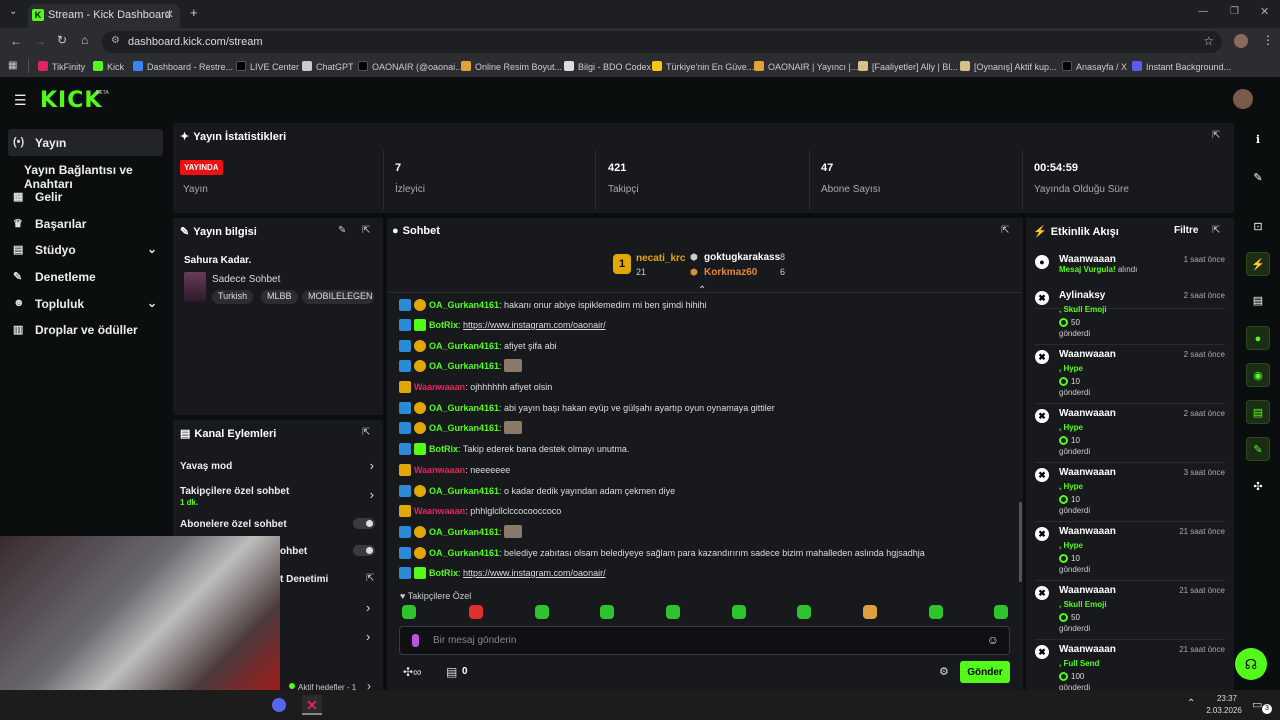 The image size is (1280, 720). What do you see at coordinates (1020, 542) in the screenshot?
I see `chat-scrollbar` at bounding box center [1020, 542].